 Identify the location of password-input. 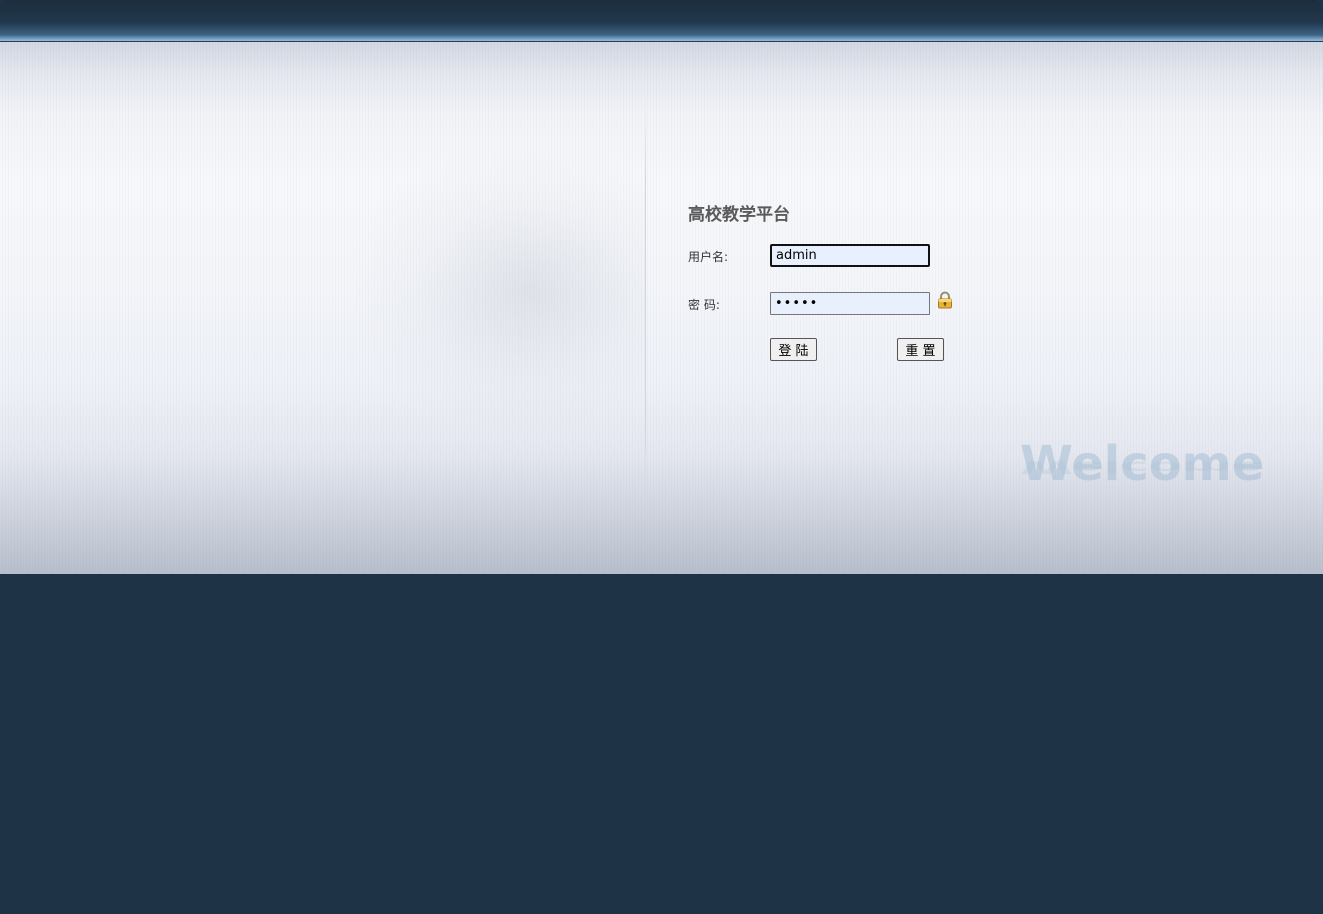
(850, 303).